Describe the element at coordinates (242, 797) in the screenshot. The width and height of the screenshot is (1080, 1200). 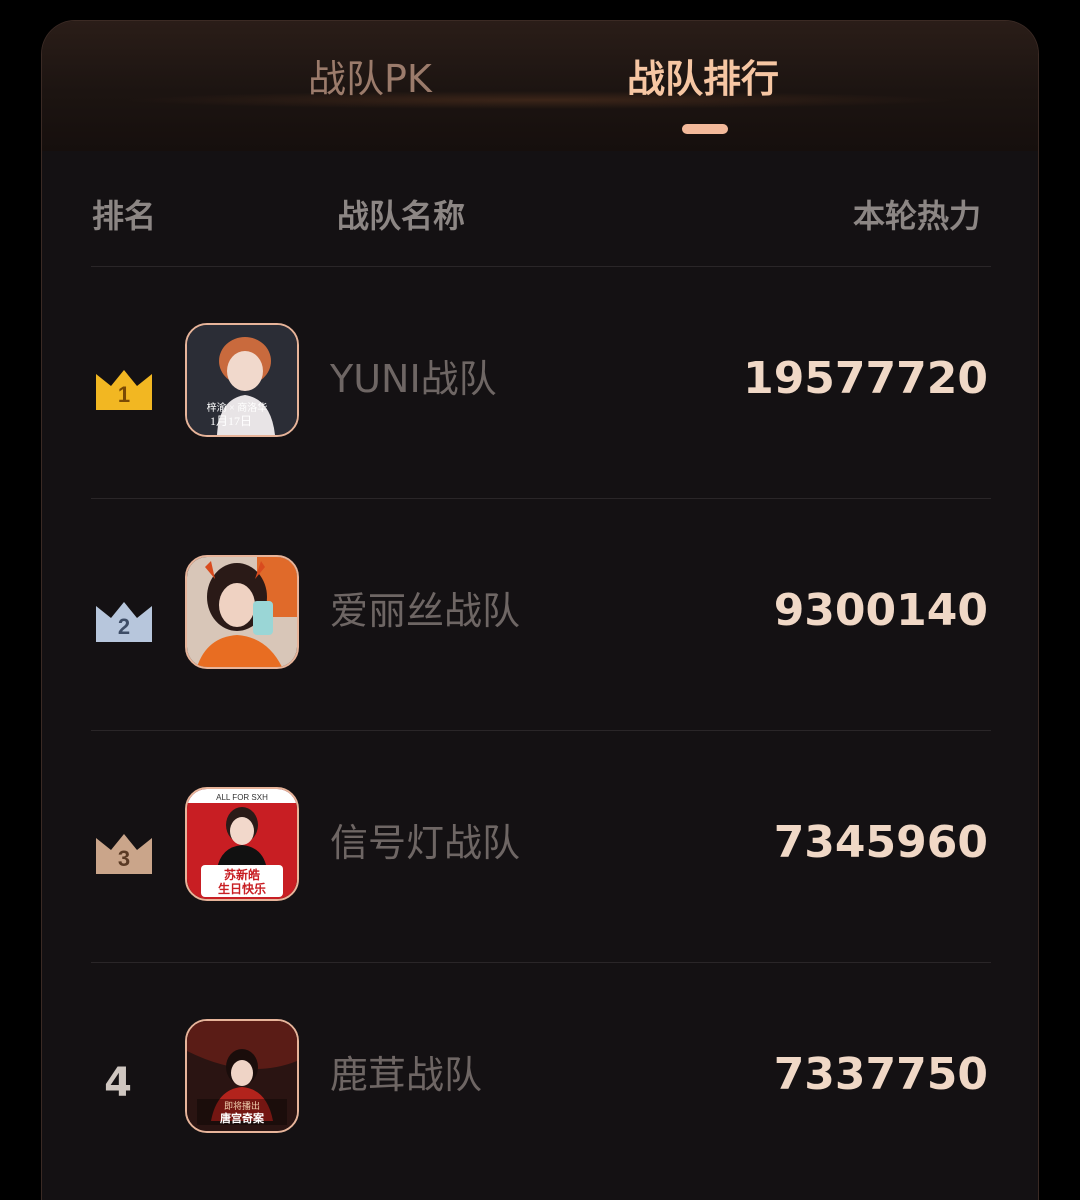
I see `svg-text: ALL FOR SXH` at that location.